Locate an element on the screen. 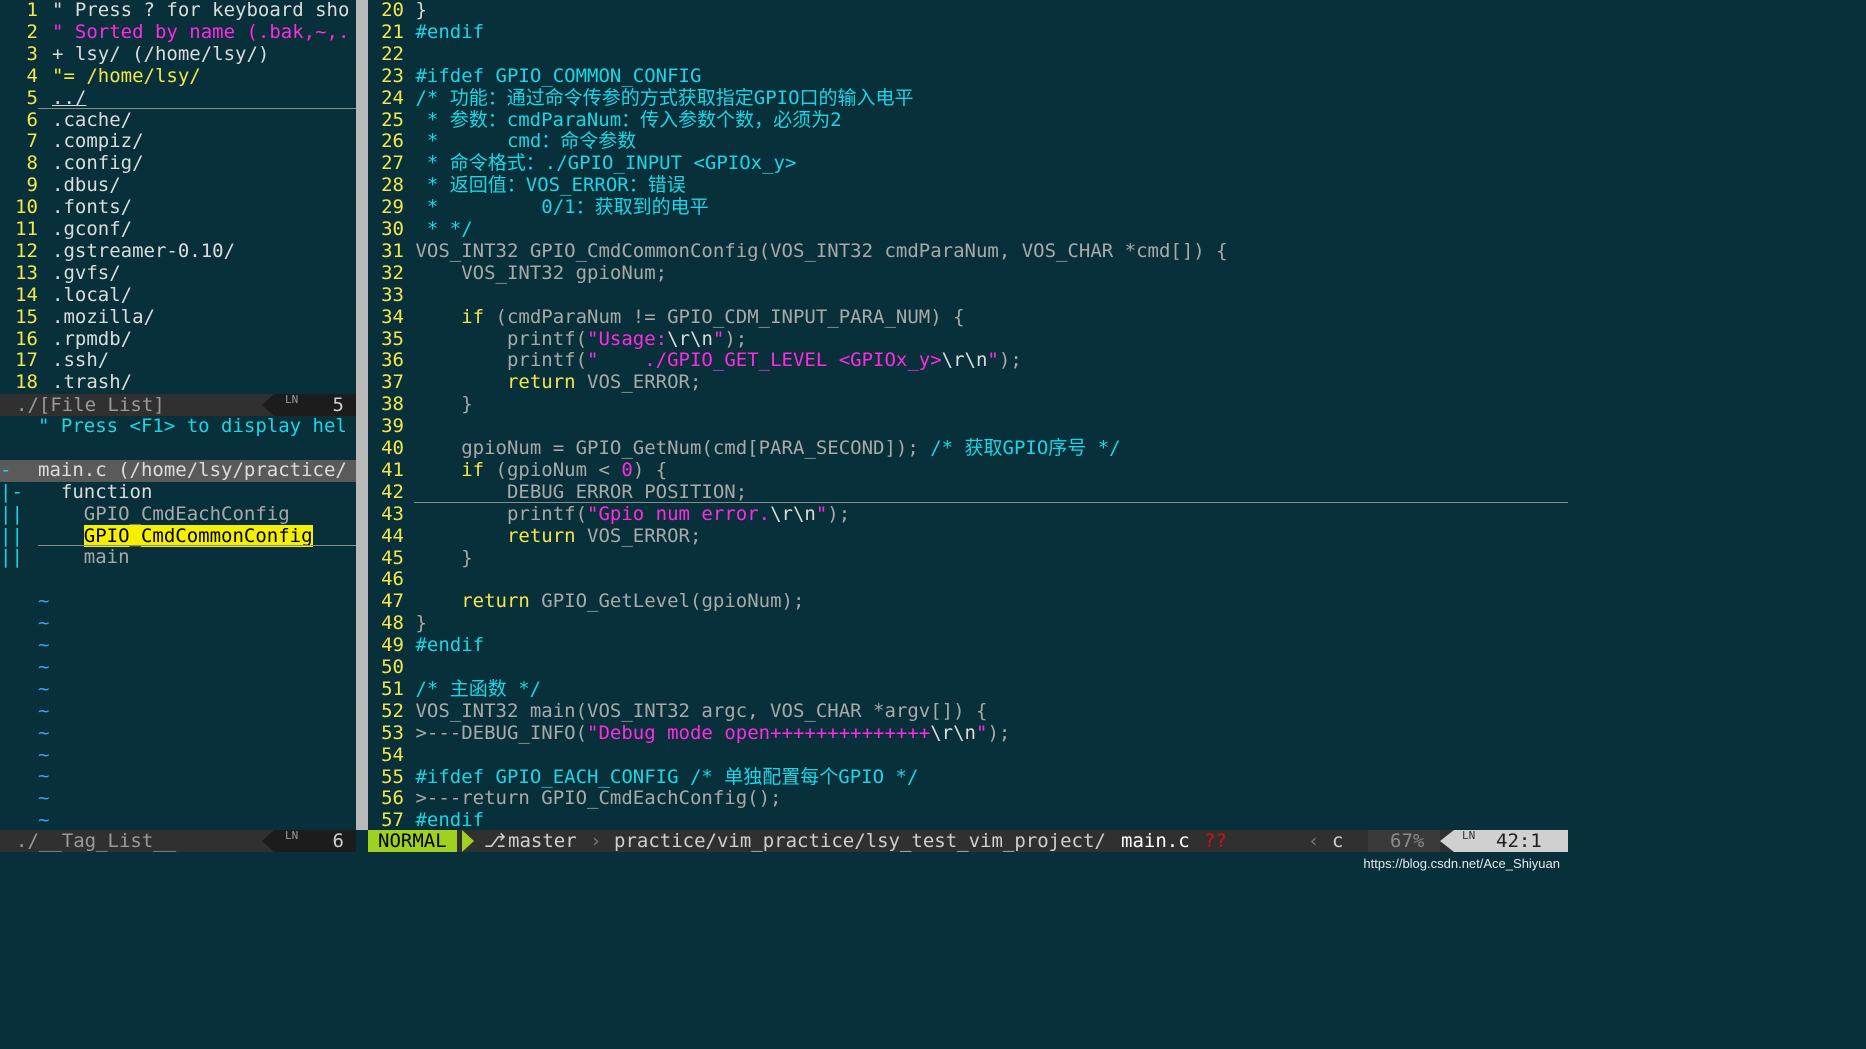 Image resolution: width=1866 pixels, height=1049 pixels. list-item: 2 " Sorted by name (.bak,~,. is located at coordinates (175, 32).